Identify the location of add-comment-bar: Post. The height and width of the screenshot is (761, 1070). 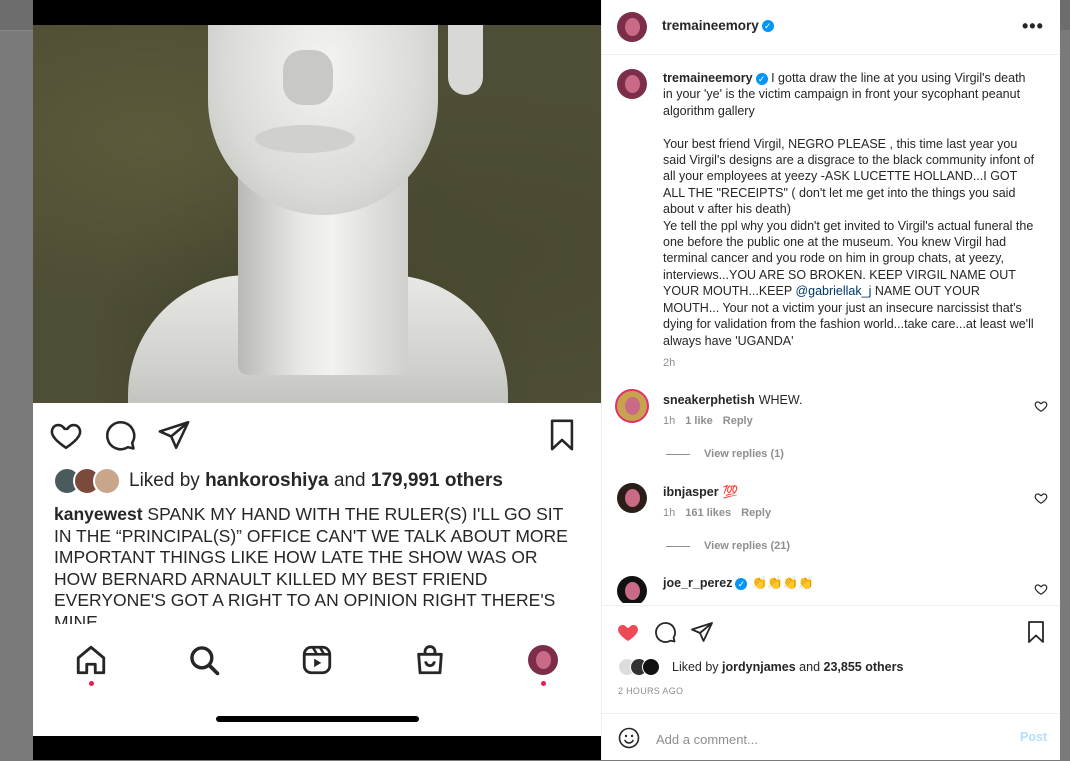
(831, 737).